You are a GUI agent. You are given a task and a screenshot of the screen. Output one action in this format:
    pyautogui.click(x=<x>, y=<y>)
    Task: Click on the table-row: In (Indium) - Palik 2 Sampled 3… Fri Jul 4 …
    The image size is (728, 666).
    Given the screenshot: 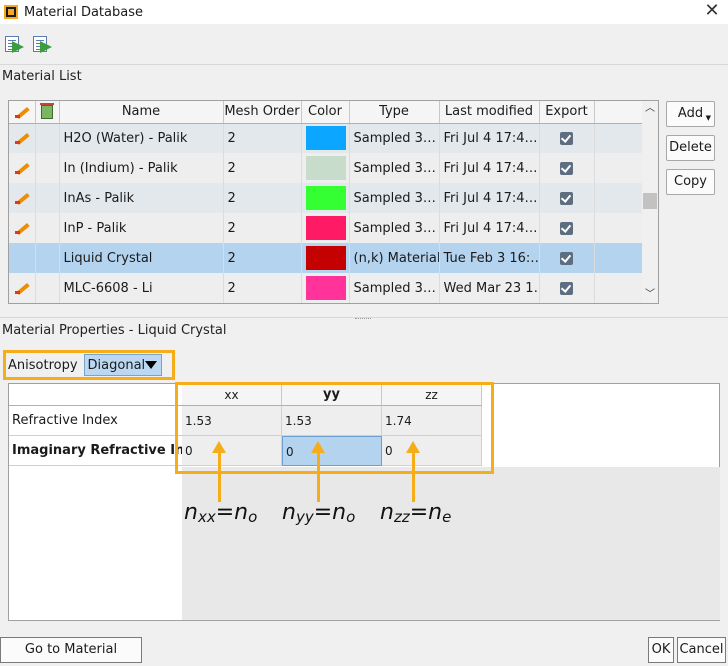 What is the action you would take?
    pyautogui.click(x=326, y=168)
    